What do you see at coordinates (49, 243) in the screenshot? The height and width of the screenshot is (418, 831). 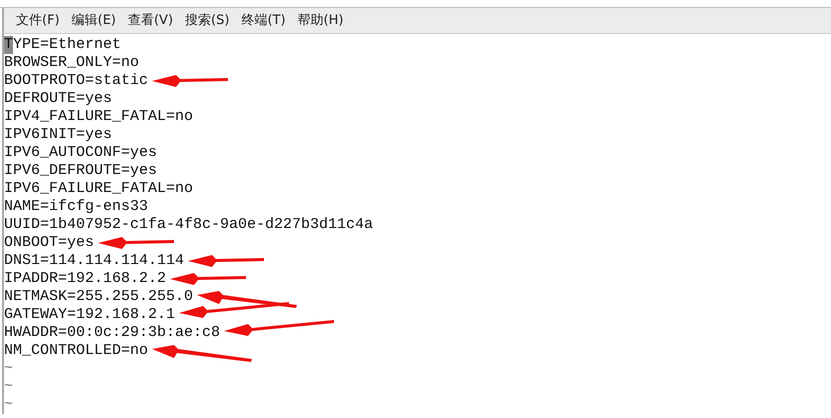 I see `config-line: ONBOOT=yes` at bounding box center [49, 243].